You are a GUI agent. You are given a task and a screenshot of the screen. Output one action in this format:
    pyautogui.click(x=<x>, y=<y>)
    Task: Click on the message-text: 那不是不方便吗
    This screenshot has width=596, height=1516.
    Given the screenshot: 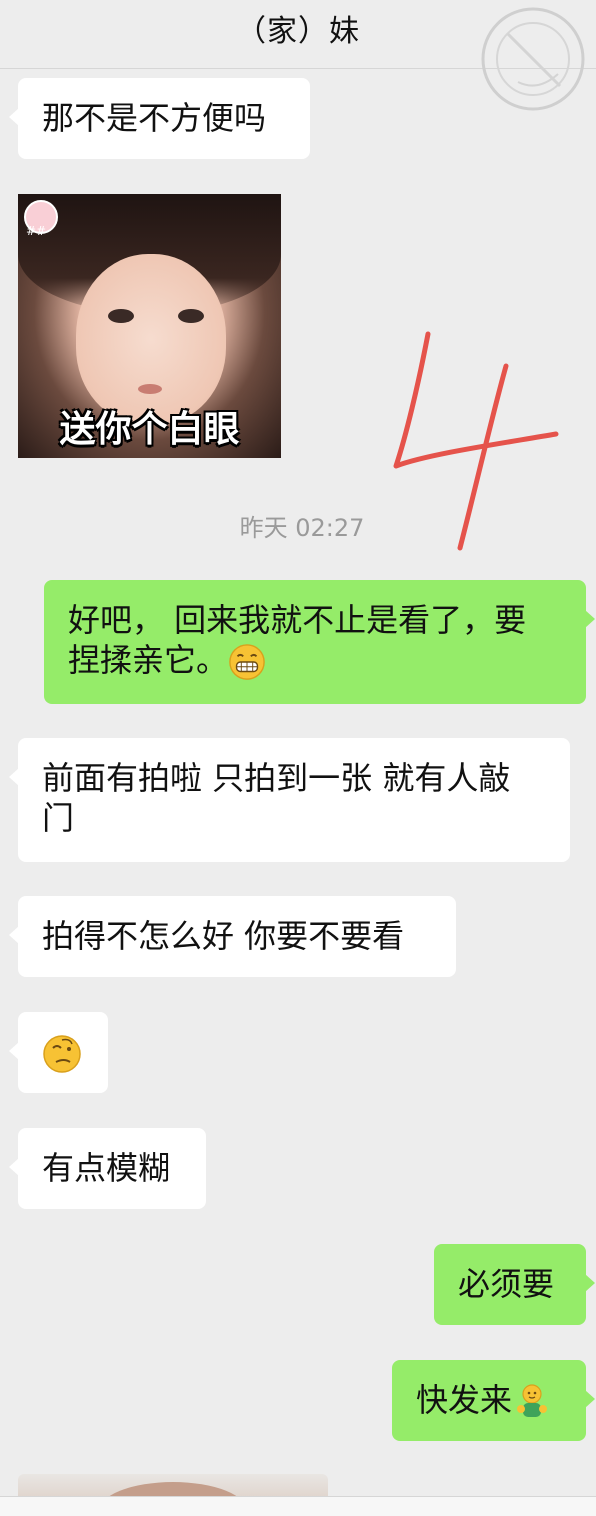 What is the action you would take?
    pyautogui.click(x=154, y=118)
    